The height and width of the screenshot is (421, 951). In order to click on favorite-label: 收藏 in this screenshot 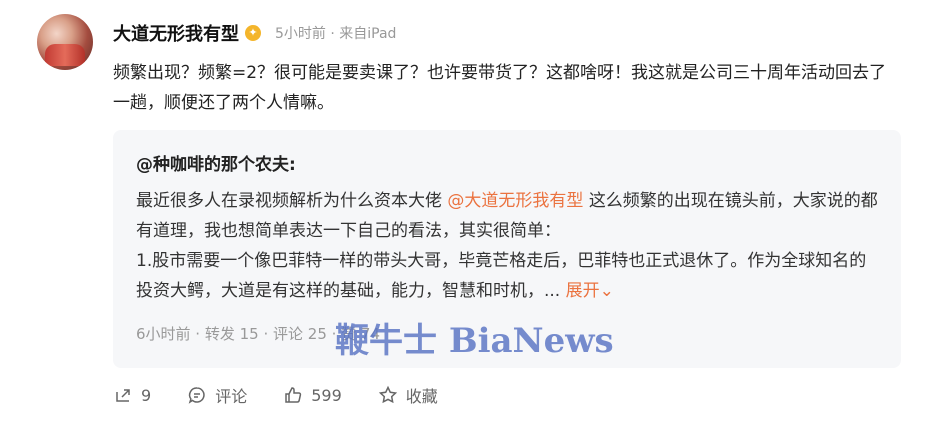, I will do `click(421, 396)`.